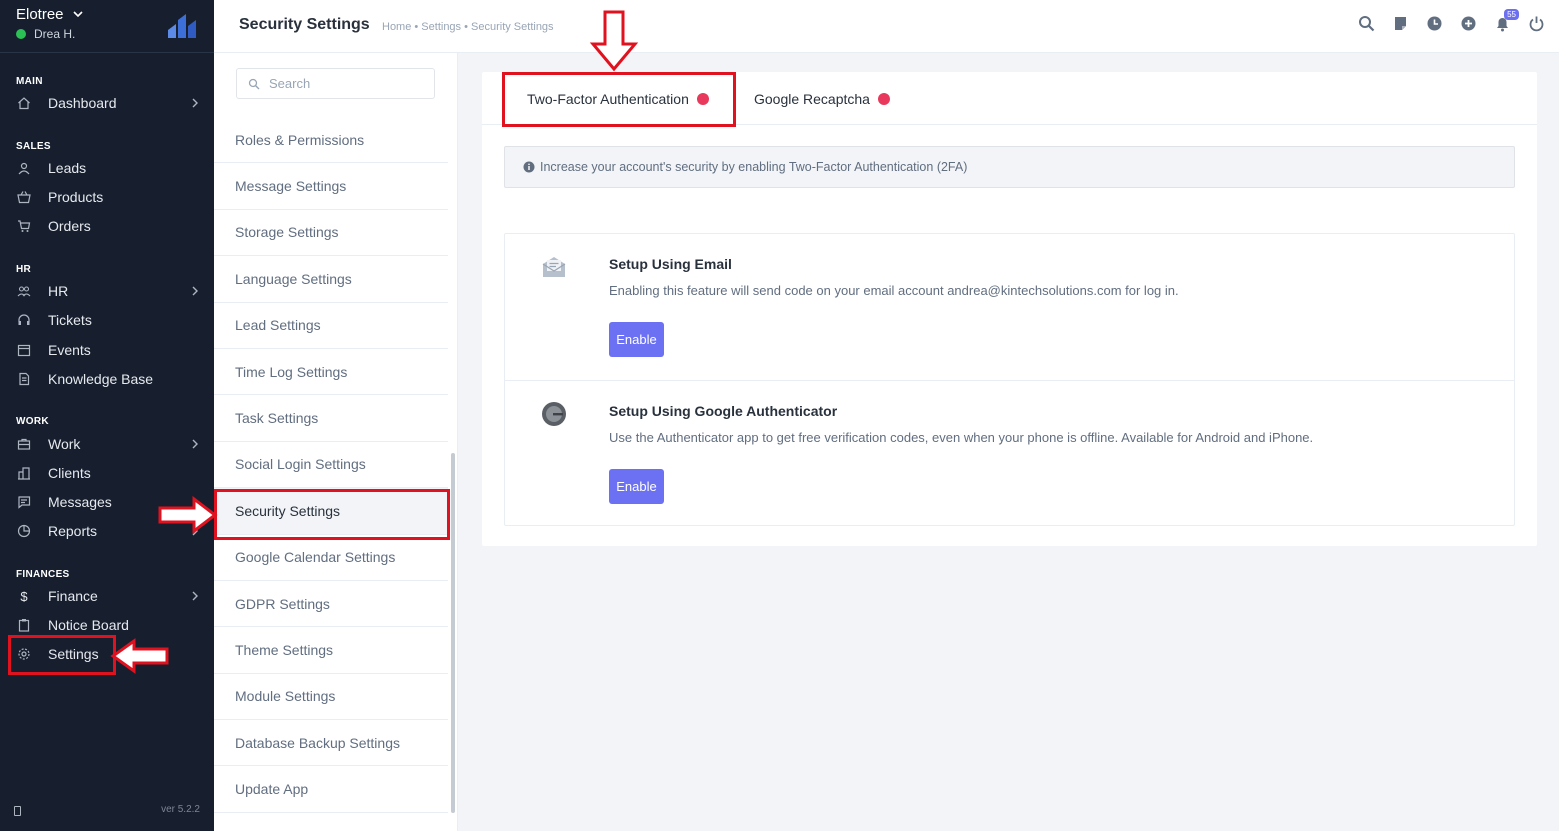 This screenshot has height=831, width=1559. I want to click on settings-item-roles-permissions: Roles & Permissions, so click(331, 140).